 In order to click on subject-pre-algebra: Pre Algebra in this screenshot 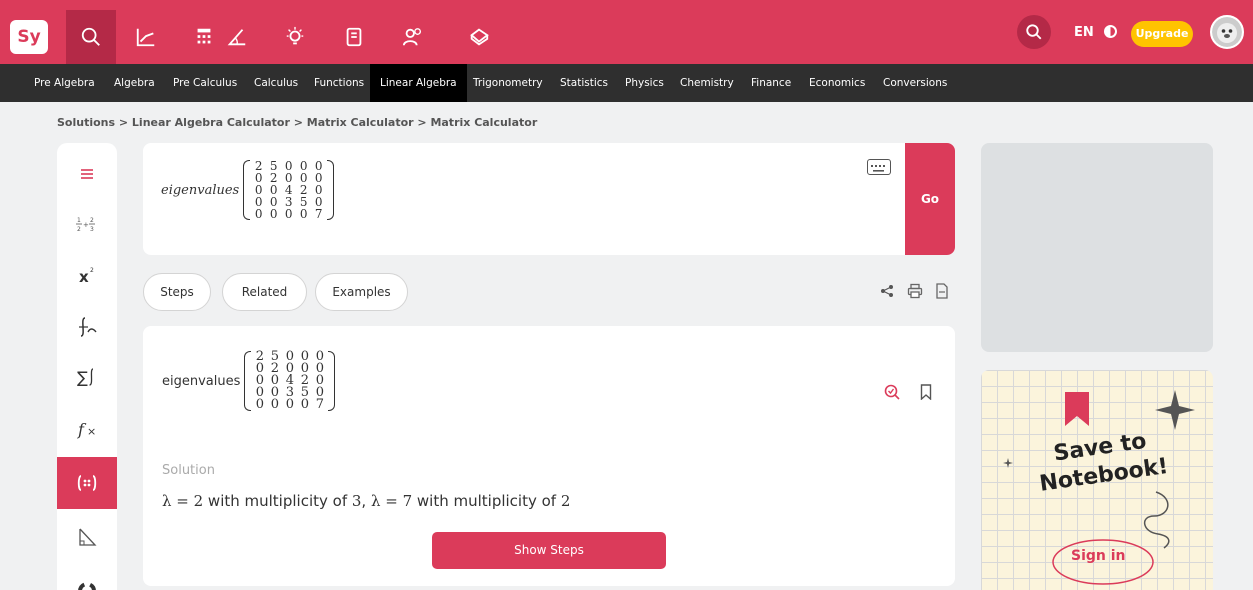, I will do `click(64, 83)`.